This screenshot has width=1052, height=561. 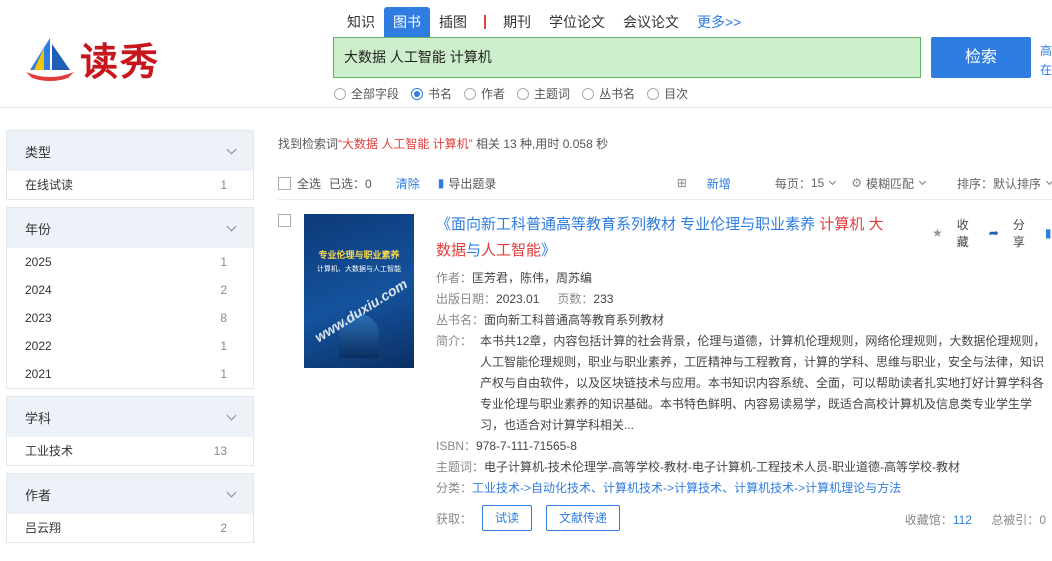 I want to click on library-label: 收藏馆：, so click(x=928, y=520).